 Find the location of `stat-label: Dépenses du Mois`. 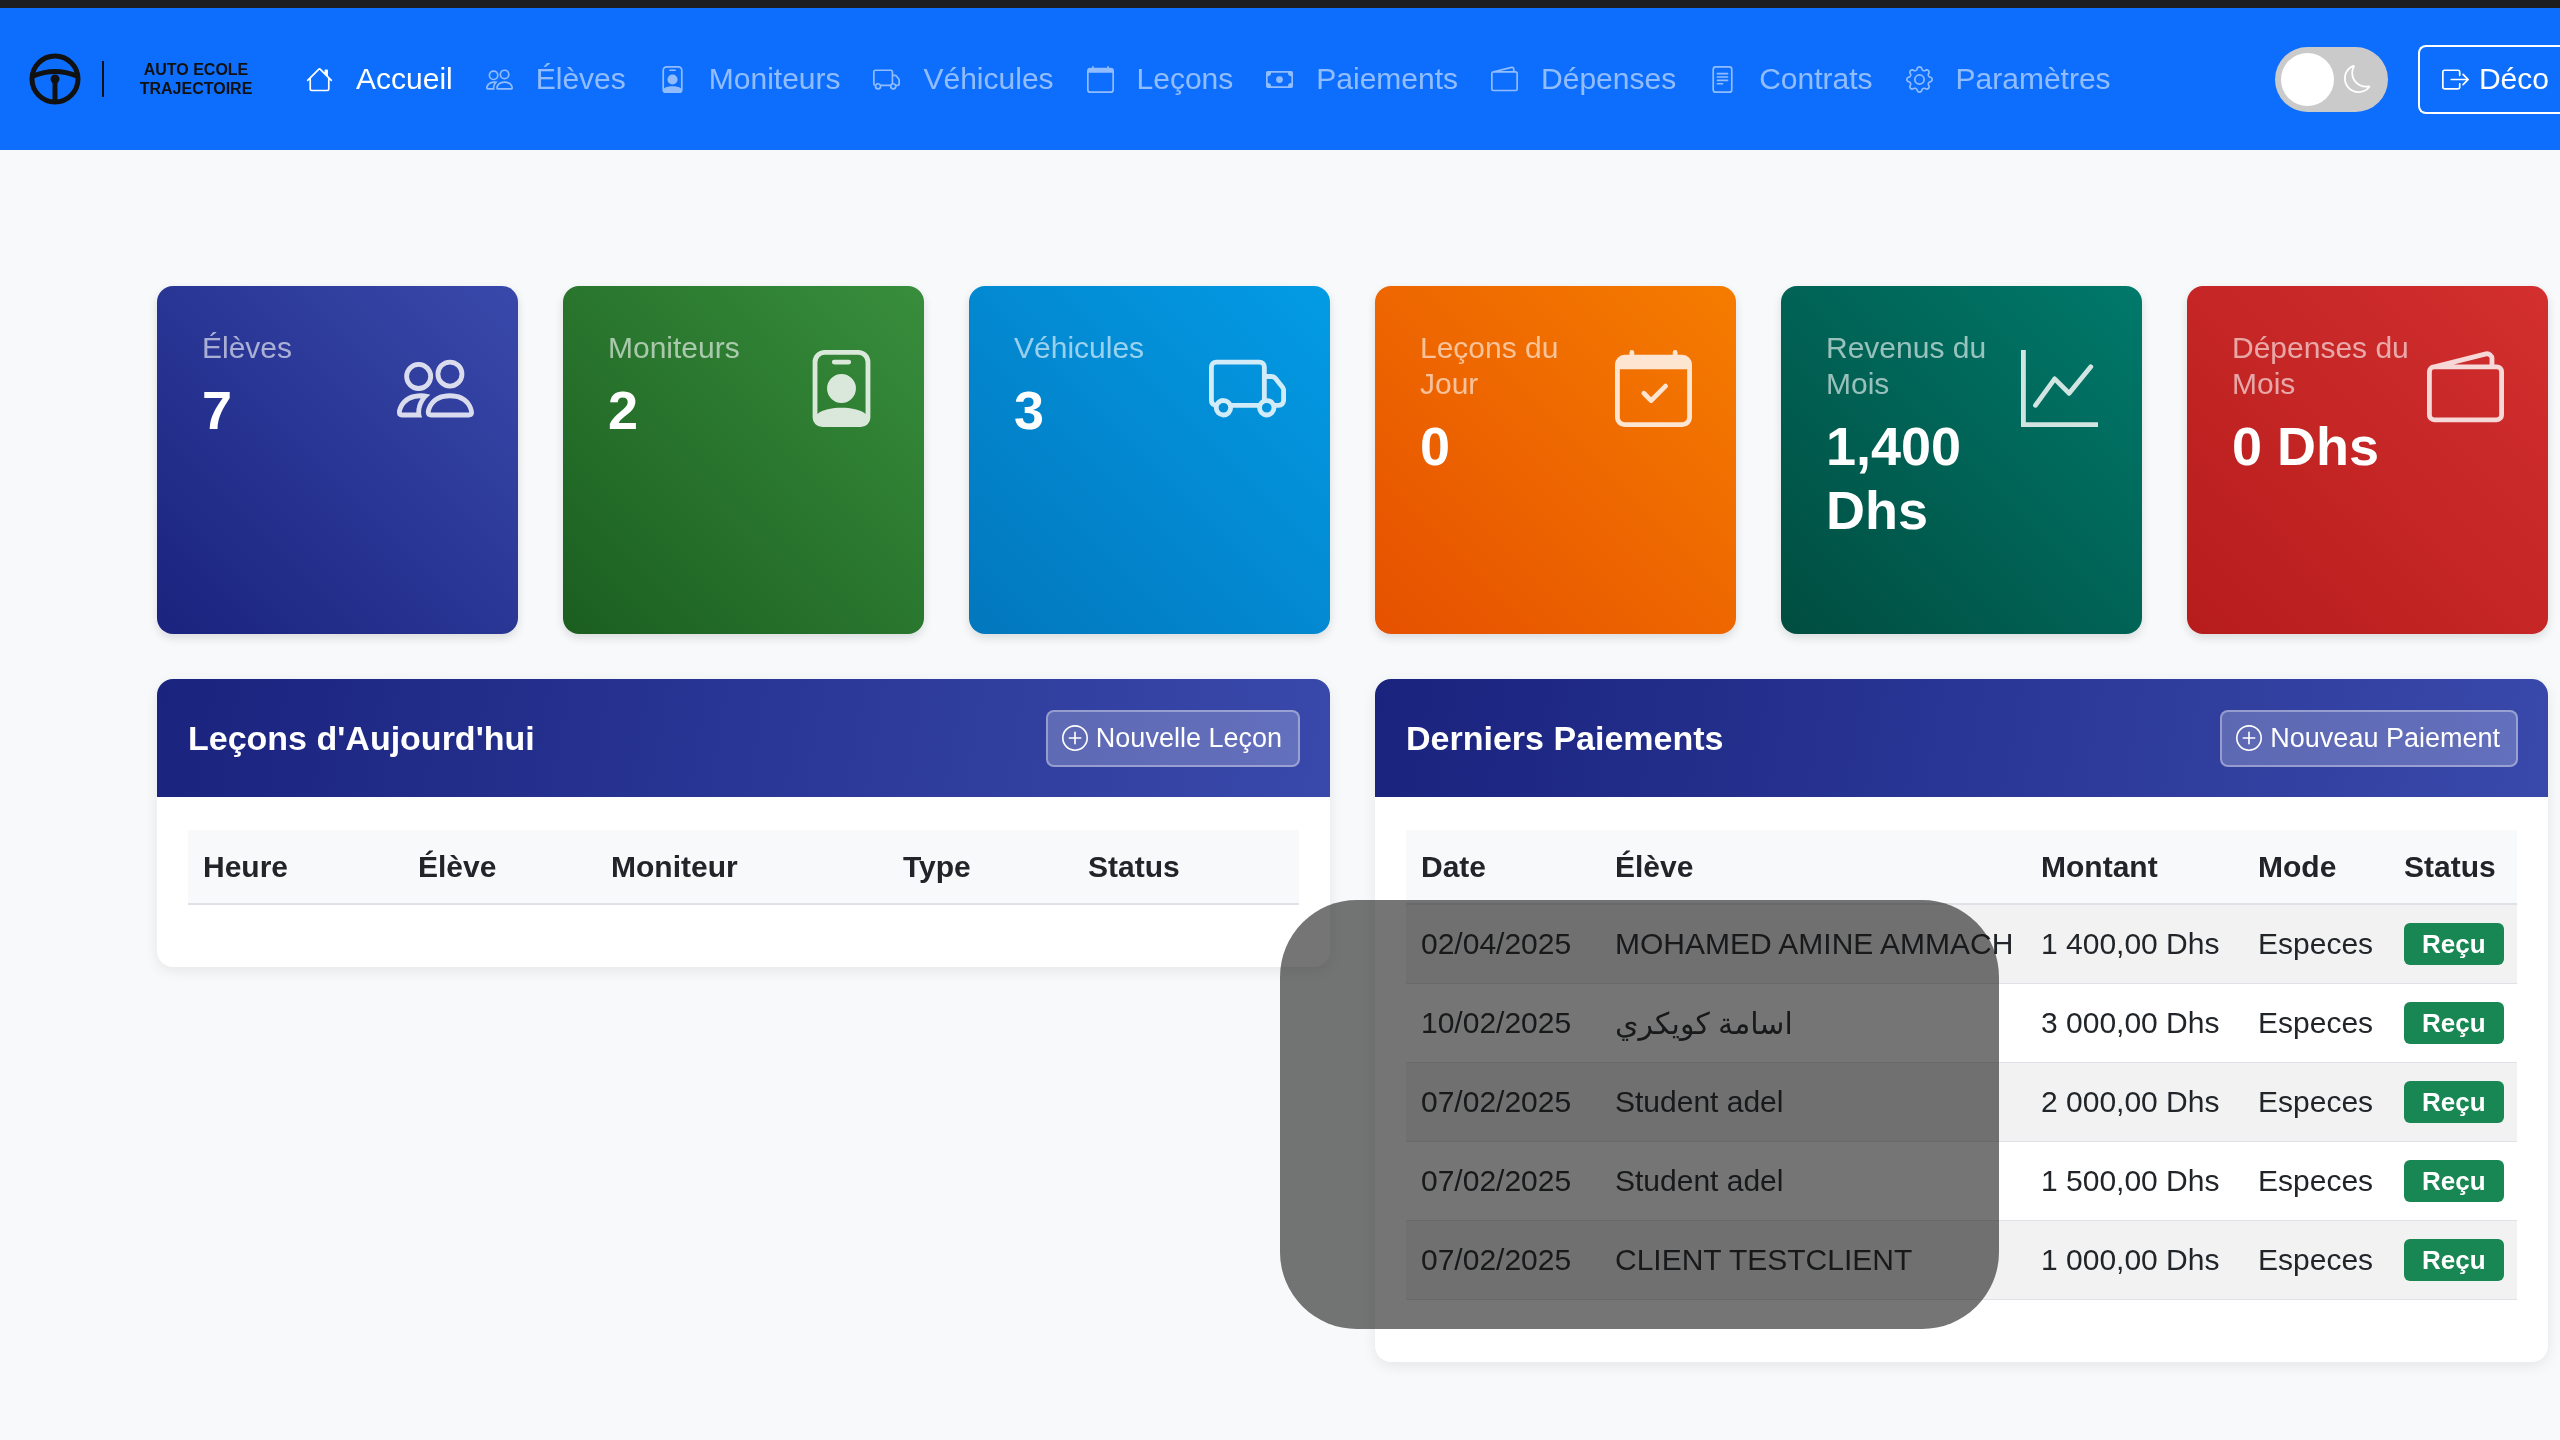

stat-label: Dépenses du Mois is located at coordinates (2321, 366).